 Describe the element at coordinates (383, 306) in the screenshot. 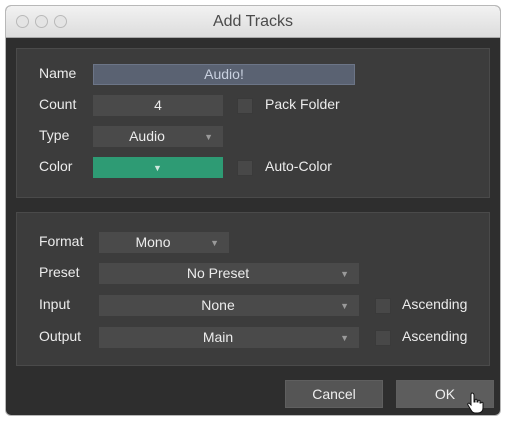

I see `input-ascending-checkbox` at that location.